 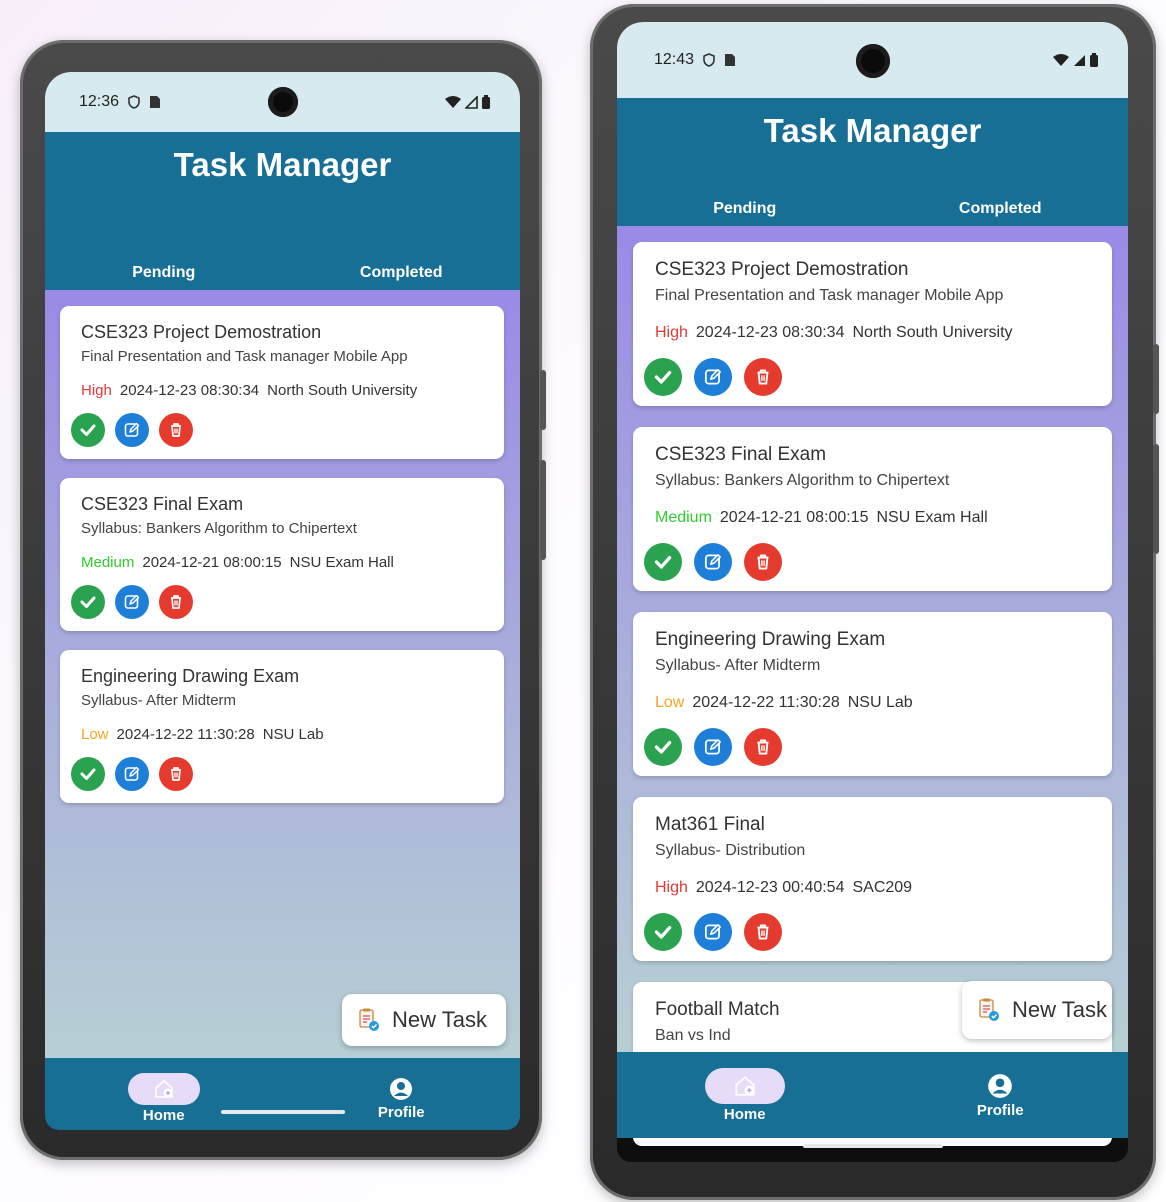 I want to click on sim-card-icon, so click(x=155, y=102).